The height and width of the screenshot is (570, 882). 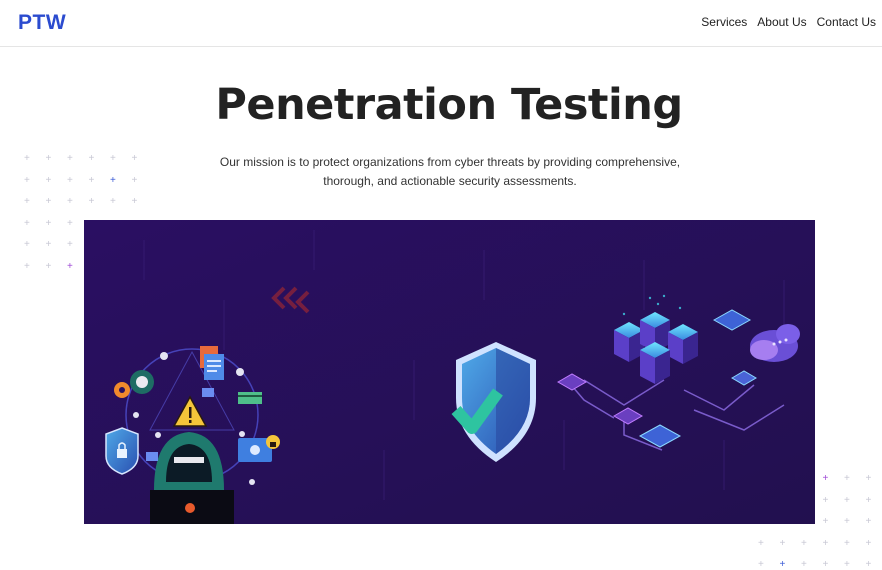 What do you see at coordinates (122, 451) in the screenshot?
I see `lock-icon` at bounding box center [122, 451].